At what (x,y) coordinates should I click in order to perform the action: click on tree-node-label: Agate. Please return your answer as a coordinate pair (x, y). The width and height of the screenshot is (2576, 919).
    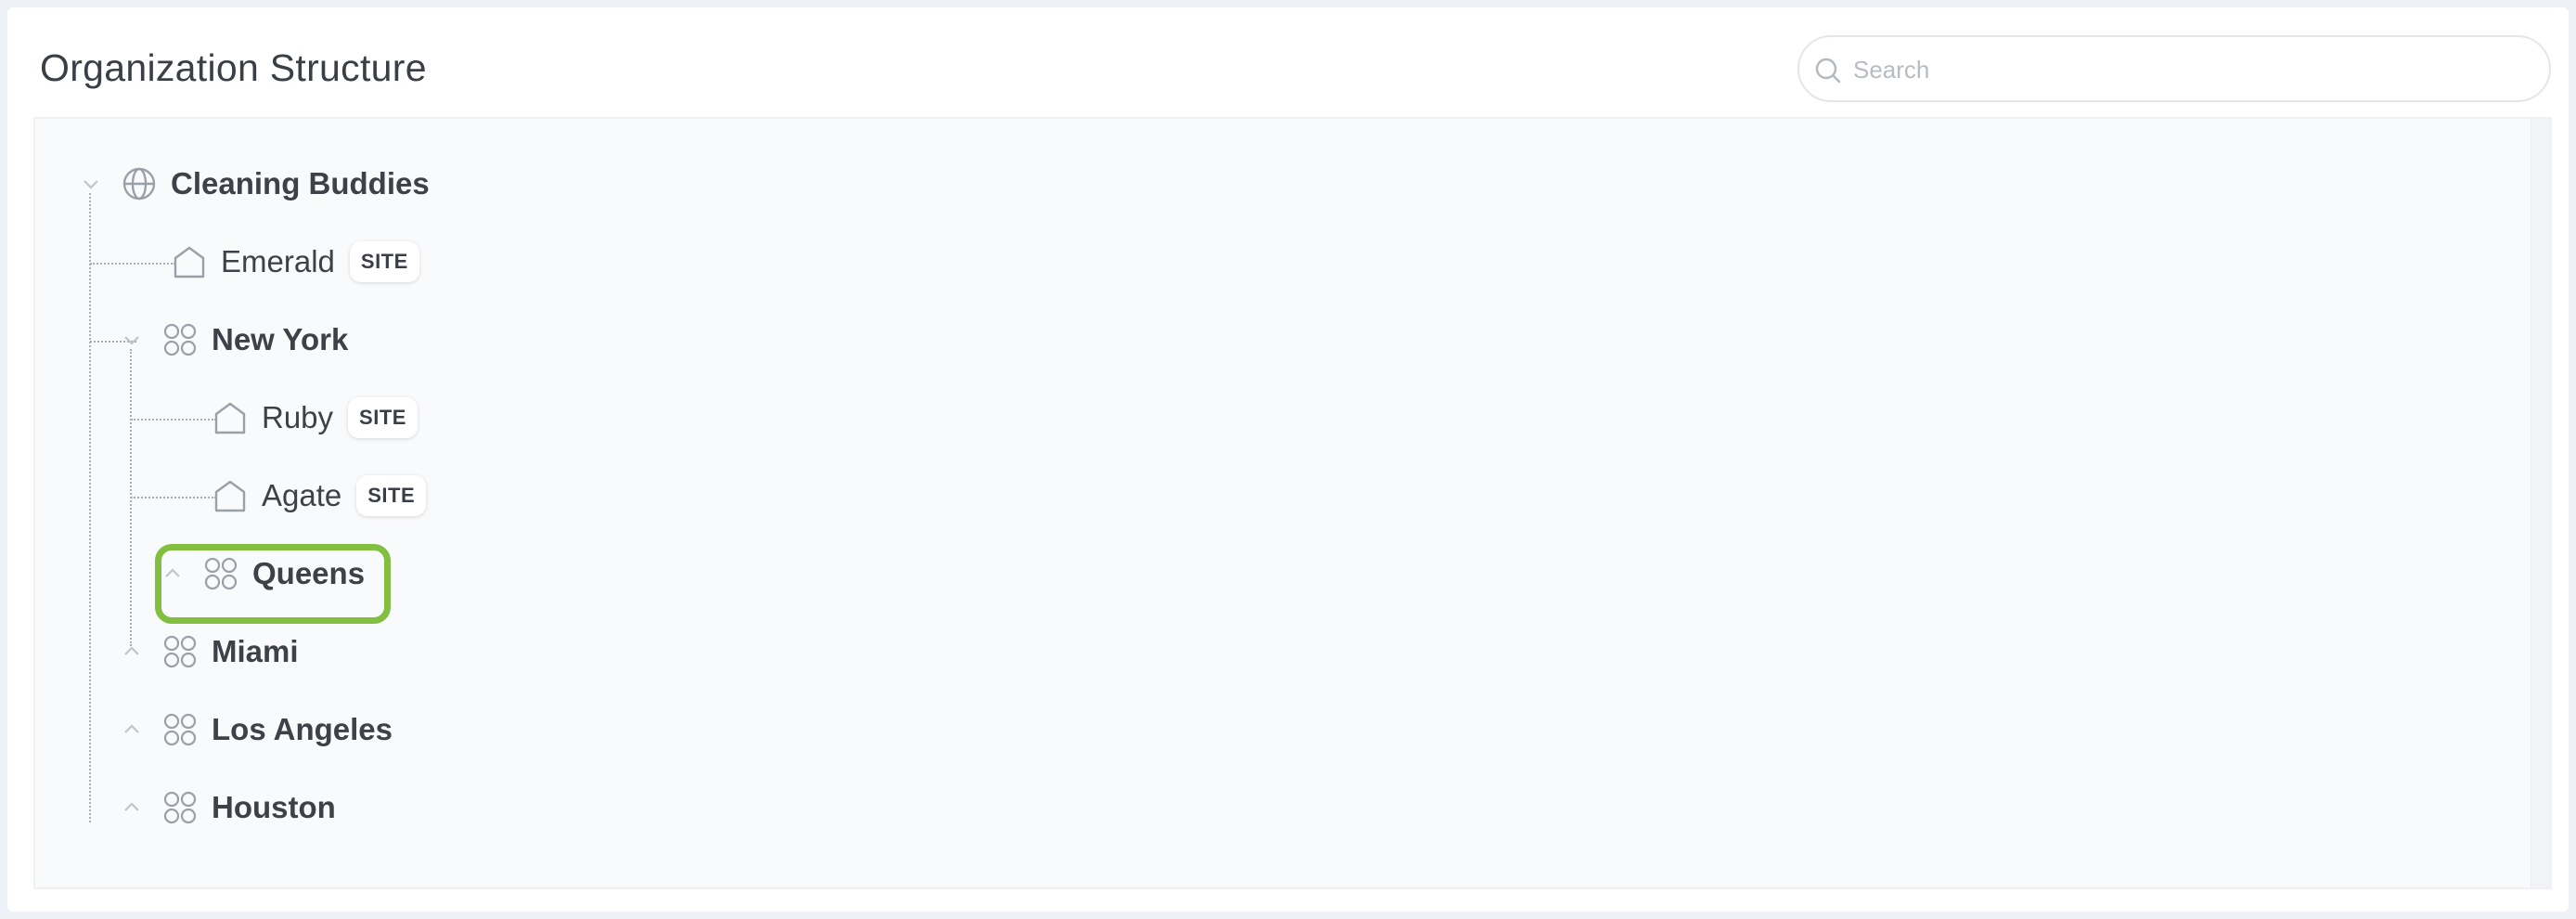
    Looking at the image, I should click on (302, 495).